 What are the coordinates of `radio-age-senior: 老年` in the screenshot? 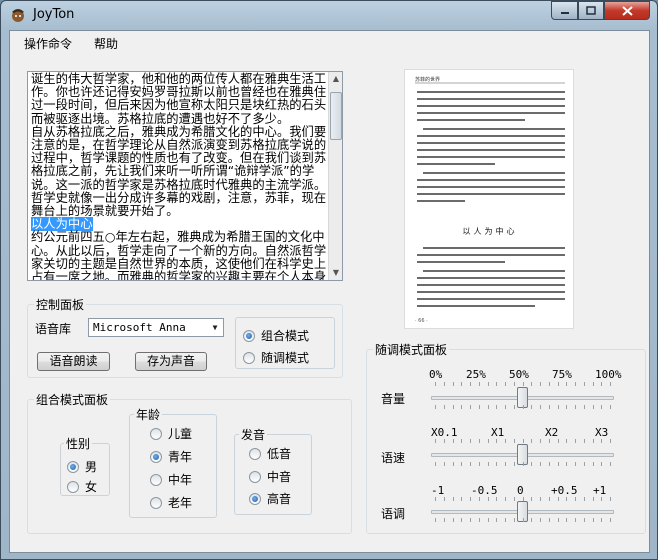 It's located at (171, 502).